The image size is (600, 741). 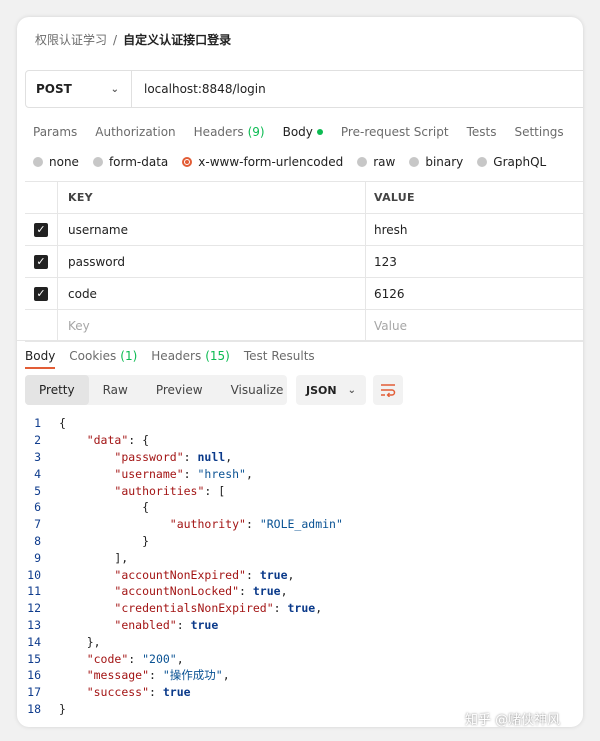 I want to click on code-line: 7 "authority": "ROLE_admin", so click(x=300, y=524).